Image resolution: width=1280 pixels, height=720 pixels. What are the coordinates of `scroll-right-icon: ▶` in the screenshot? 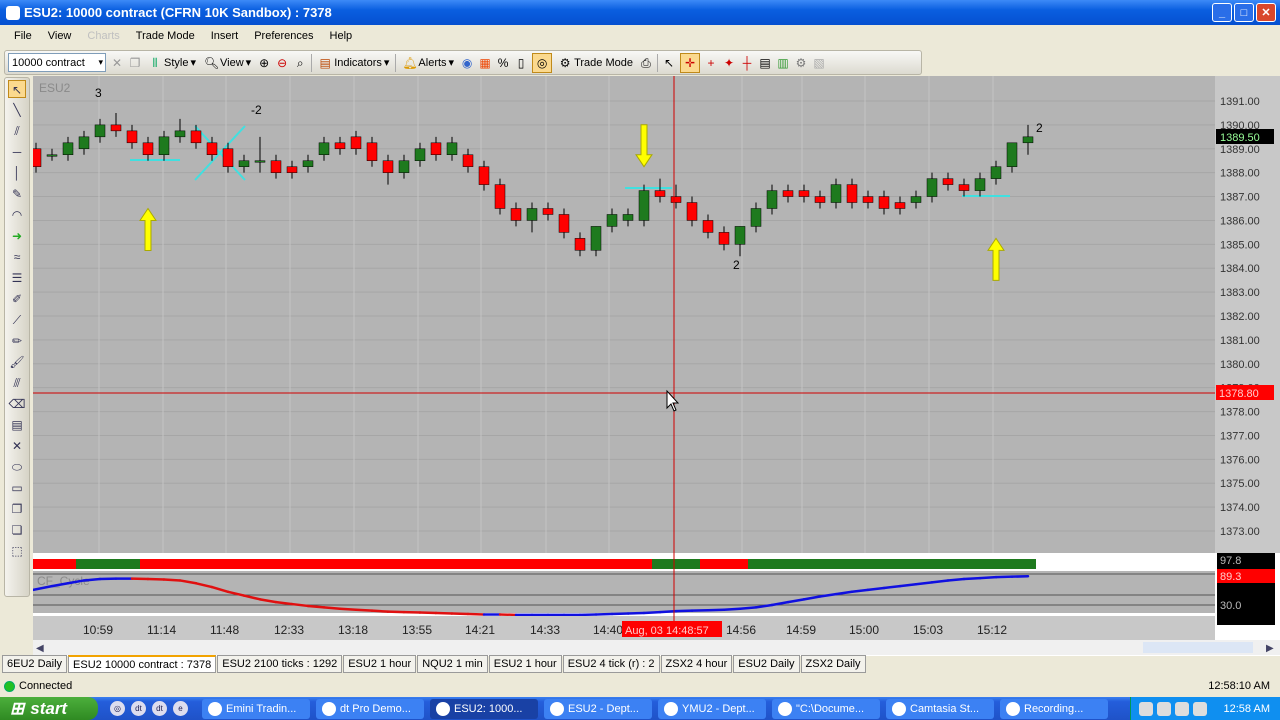 It's located at (1270, 648).